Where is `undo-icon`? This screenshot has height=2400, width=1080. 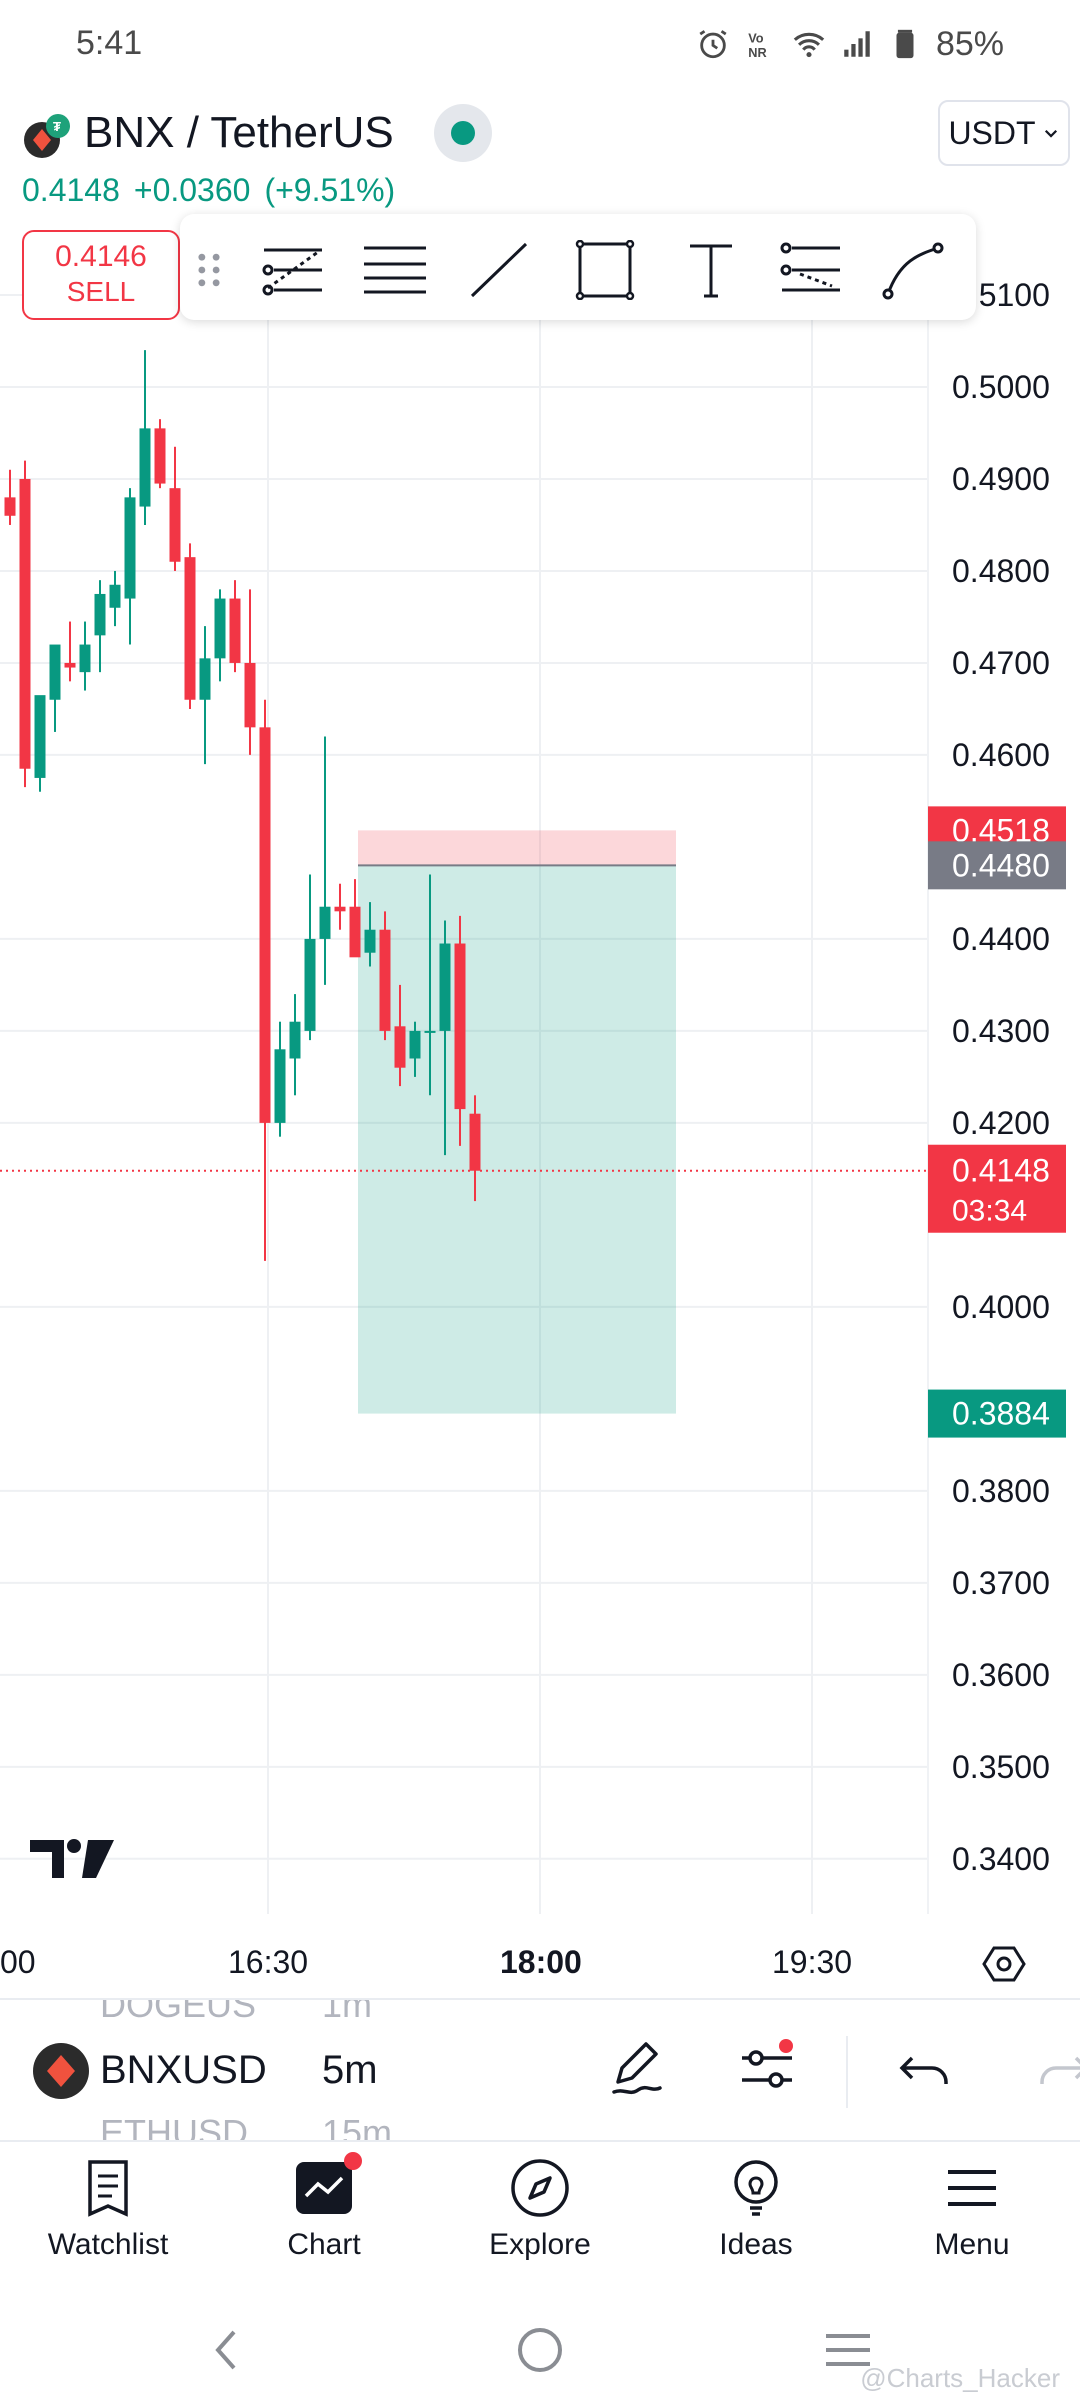
undo-icon is located at coordinates (923, 2070).